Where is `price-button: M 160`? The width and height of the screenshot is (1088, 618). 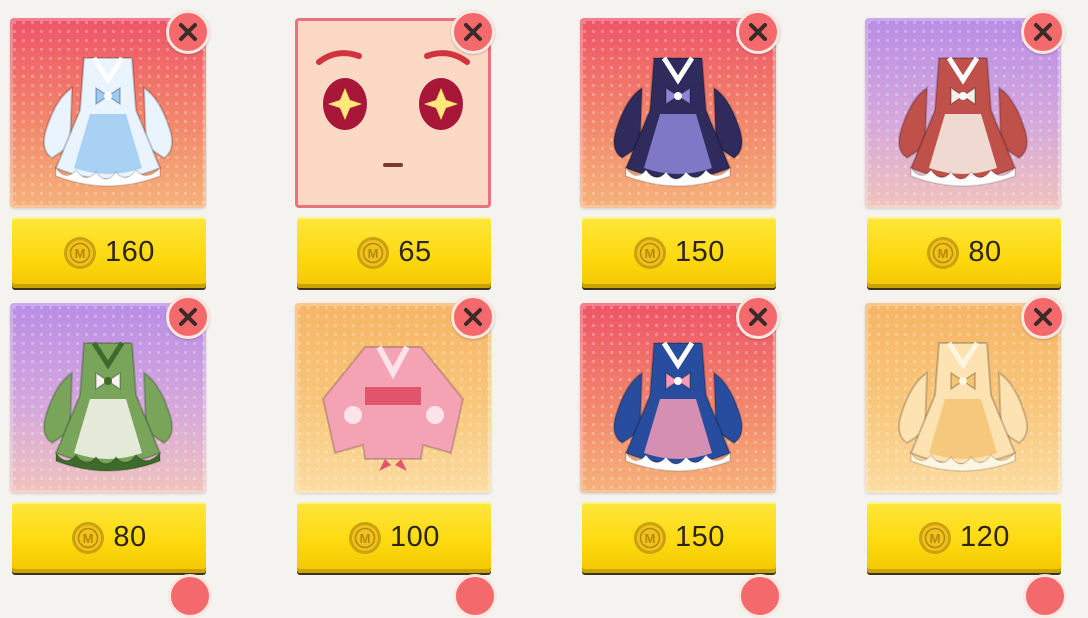
price-button: M 160 is located at coordinates (109, 252).